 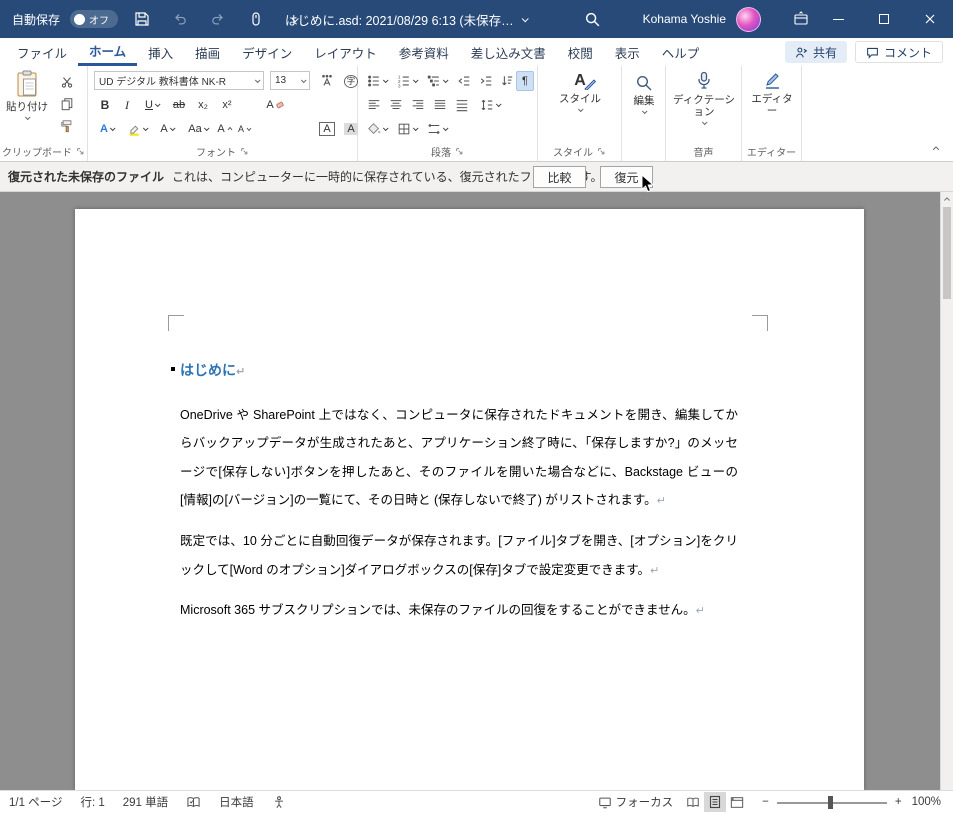 What do you see at coordinates (748, 19) in the screenshot?
I see `avatar` at bounding box center [748, 19].